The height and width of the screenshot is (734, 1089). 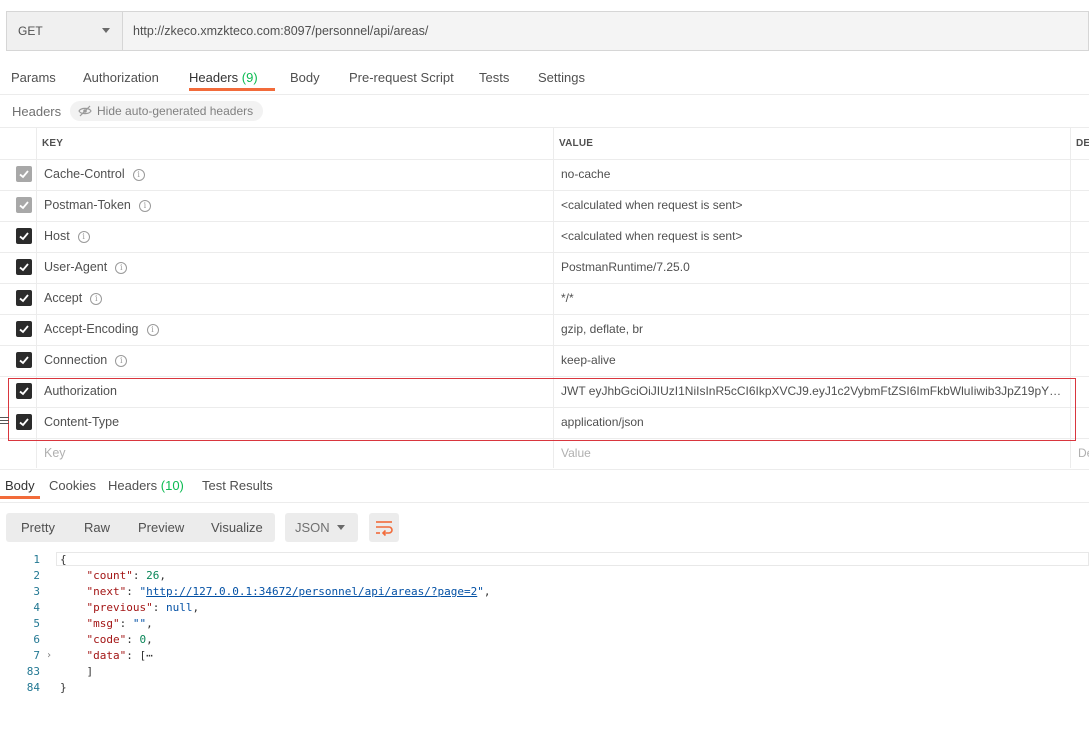 I want to click on header-key: Connection i, so click(x=86, y=360).